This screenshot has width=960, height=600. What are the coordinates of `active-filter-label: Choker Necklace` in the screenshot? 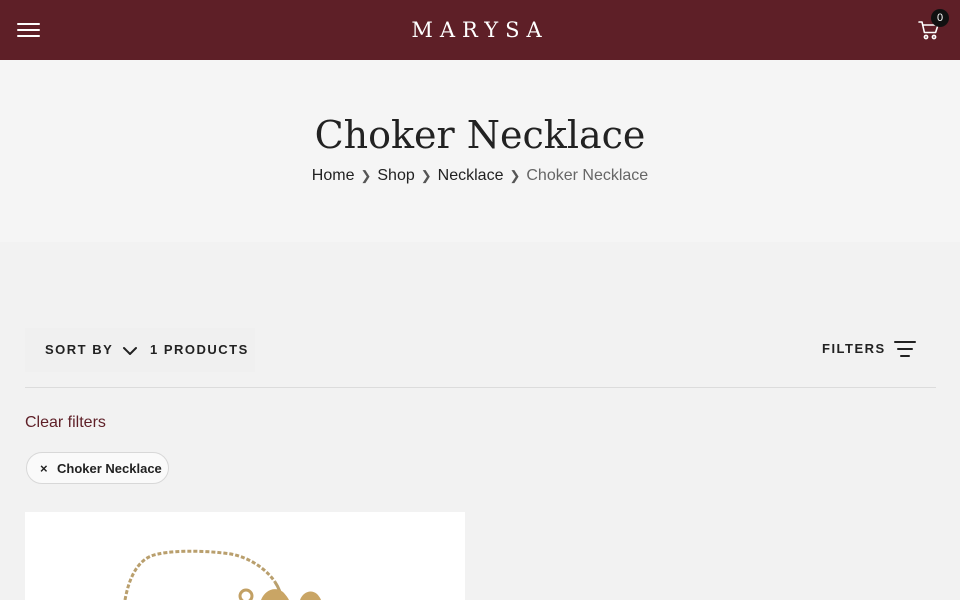 It's located at (109, 468).